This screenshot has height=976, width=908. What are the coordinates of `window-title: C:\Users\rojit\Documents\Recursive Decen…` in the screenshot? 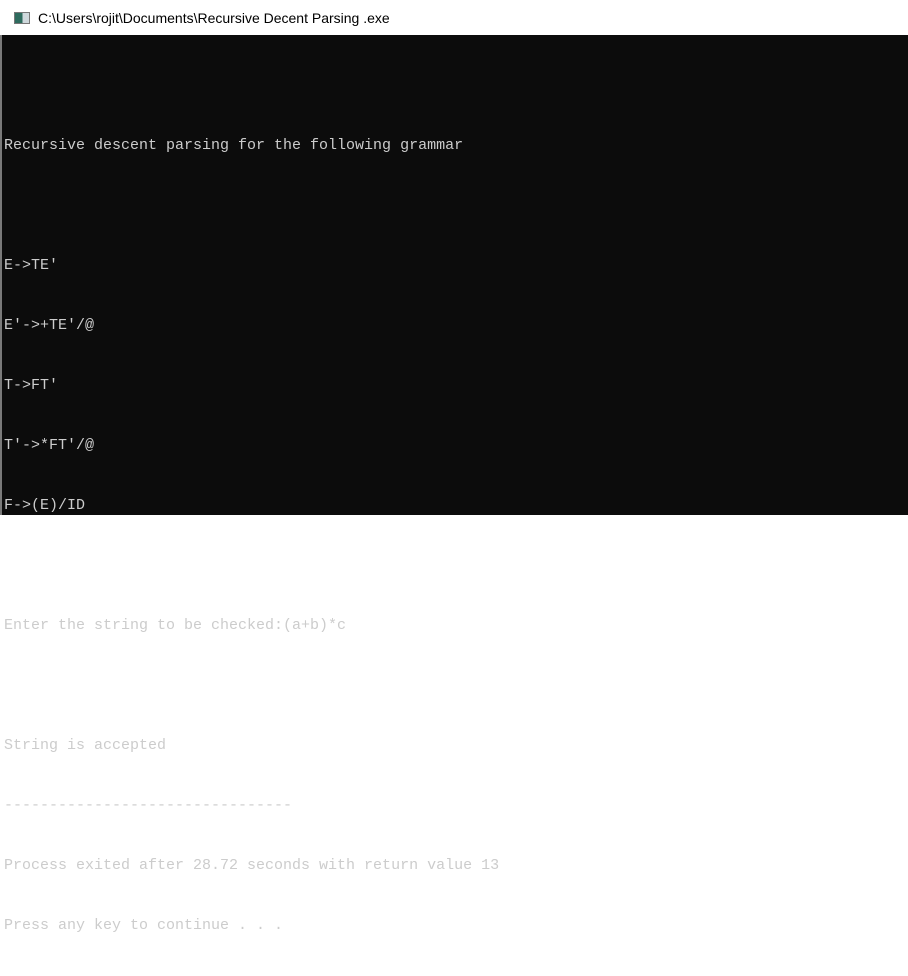 It's located at (214, 17).